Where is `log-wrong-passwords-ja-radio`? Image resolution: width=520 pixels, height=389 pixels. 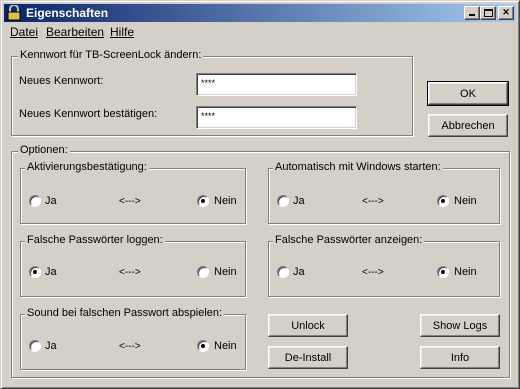 log-wrong-passwords-ja-radio is located at coordinates (35, 272).